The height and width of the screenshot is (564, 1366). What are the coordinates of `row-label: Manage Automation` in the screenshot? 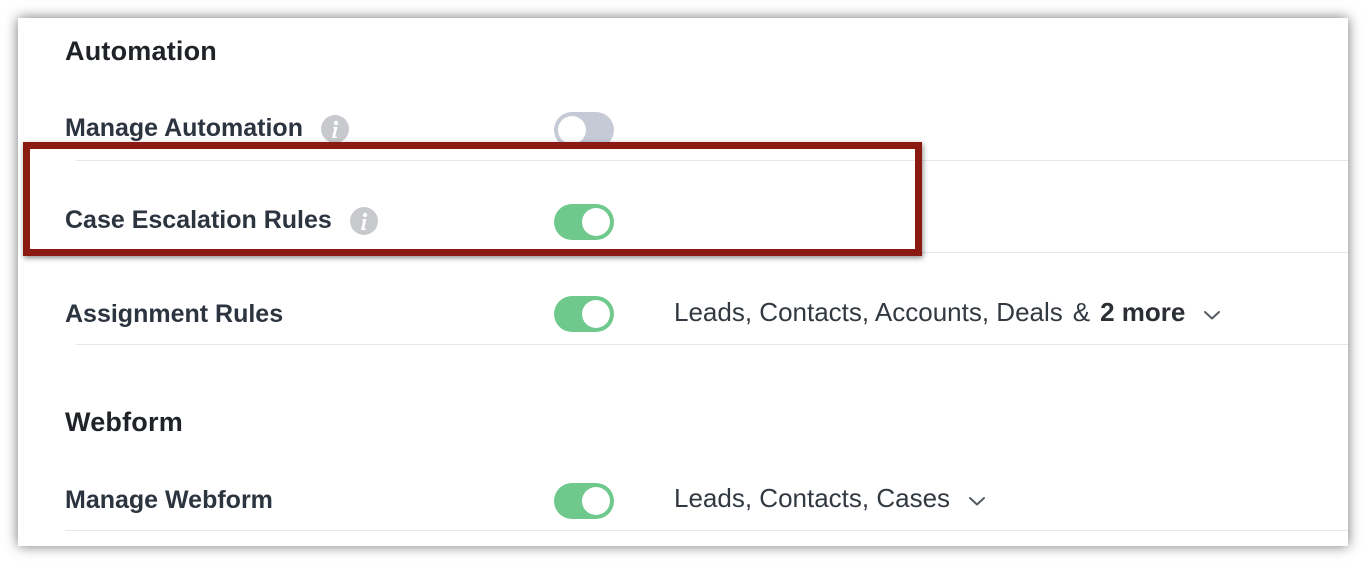 It's located at (184, 128).